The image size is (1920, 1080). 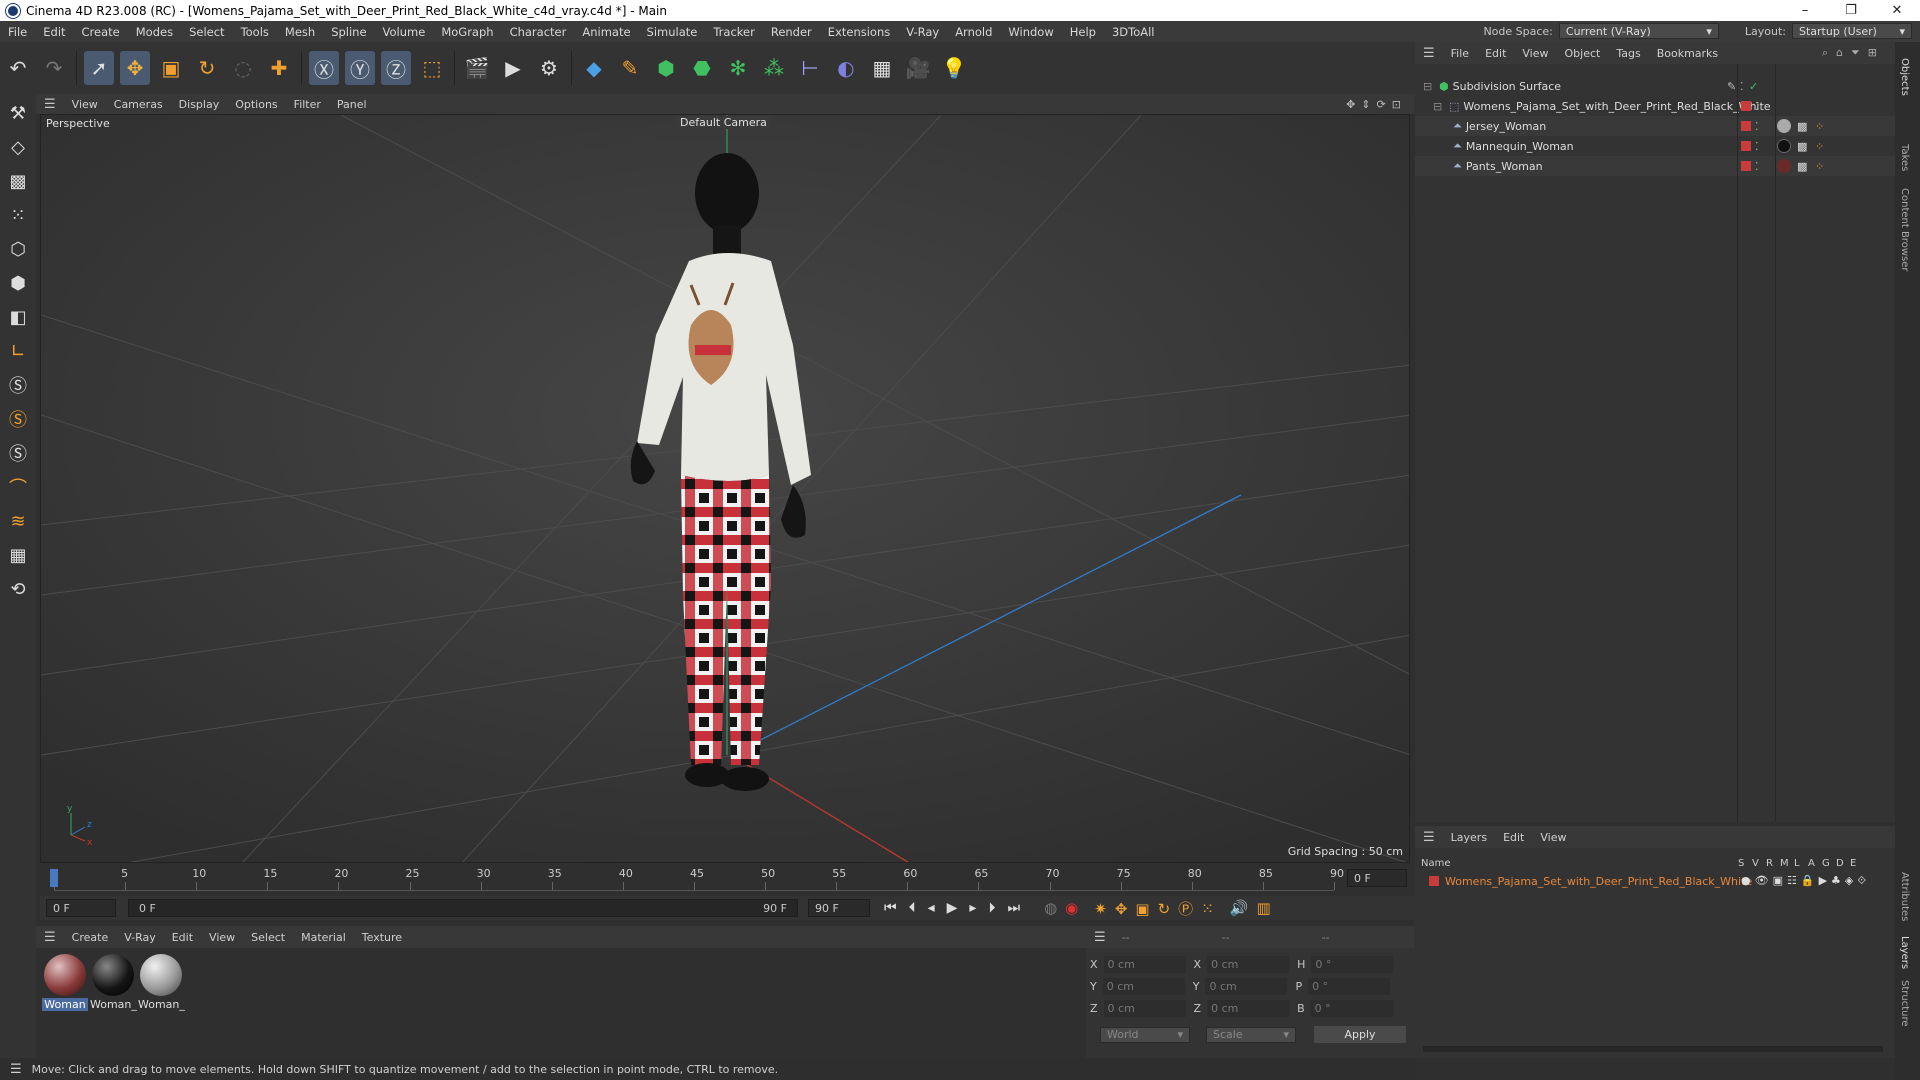 I want to click on timeline-ruler: 051015202530354045505560657075808590 0 F, so click(x=727, y=879).